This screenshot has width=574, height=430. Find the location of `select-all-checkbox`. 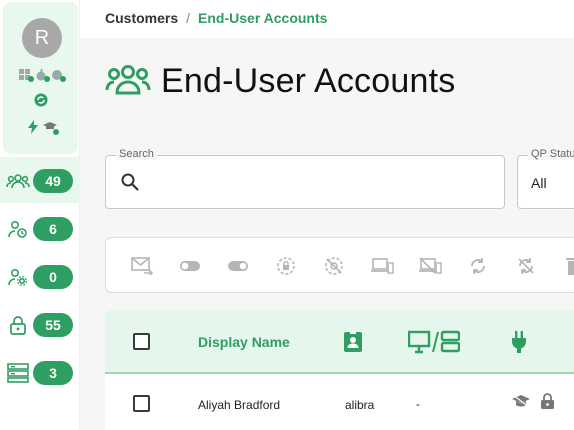

select-all-checkbox is located at coordinates (141, 341).